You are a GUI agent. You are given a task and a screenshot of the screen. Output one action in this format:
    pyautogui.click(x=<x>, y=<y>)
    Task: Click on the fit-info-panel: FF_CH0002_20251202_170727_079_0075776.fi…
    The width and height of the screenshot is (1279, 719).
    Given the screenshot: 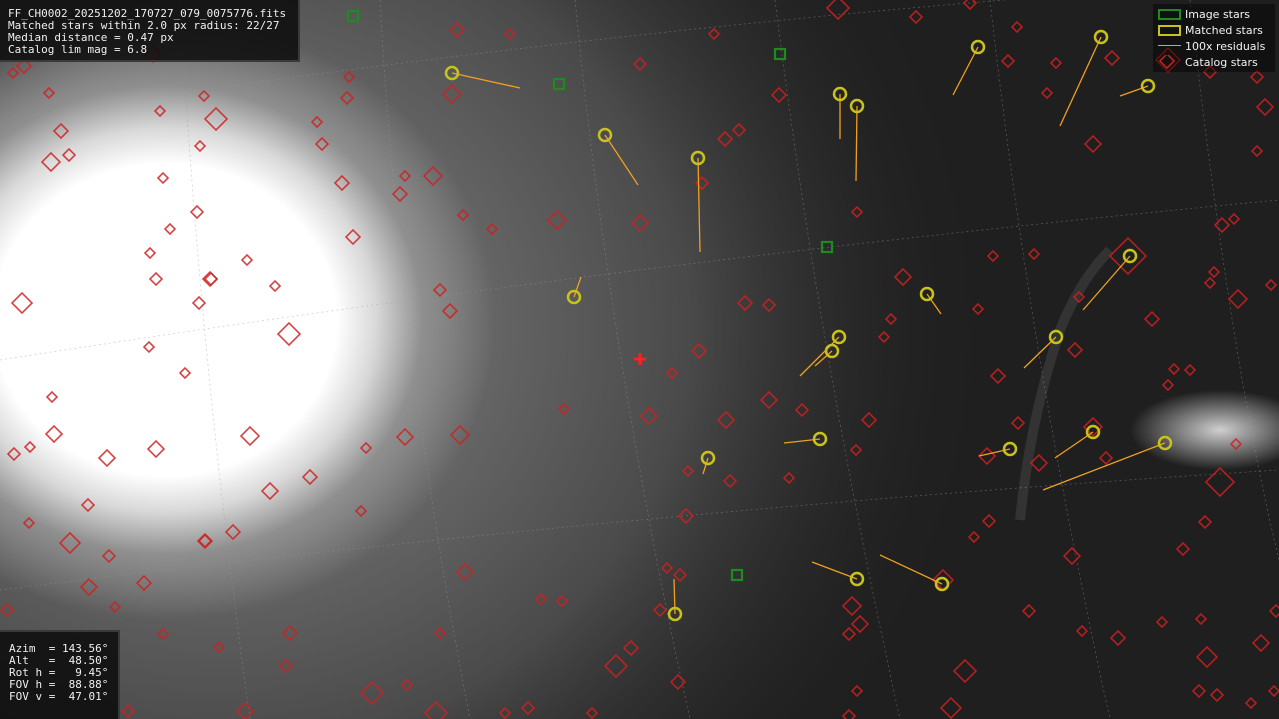 What is the action you would take?
    pyautogui.click(x=150, y=31)
    